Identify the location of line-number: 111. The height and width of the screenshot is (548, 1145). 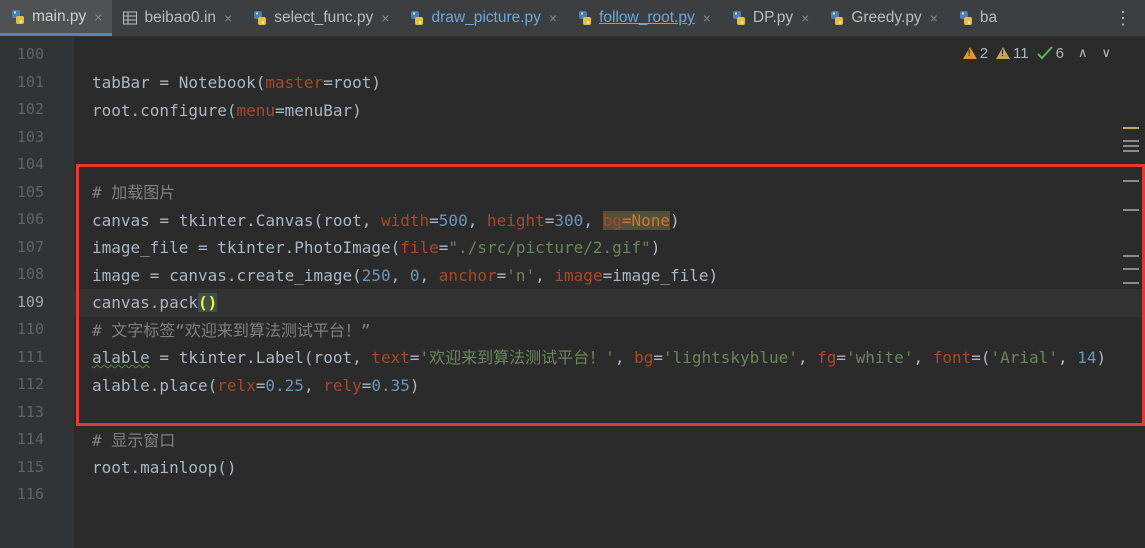
(22, 358).